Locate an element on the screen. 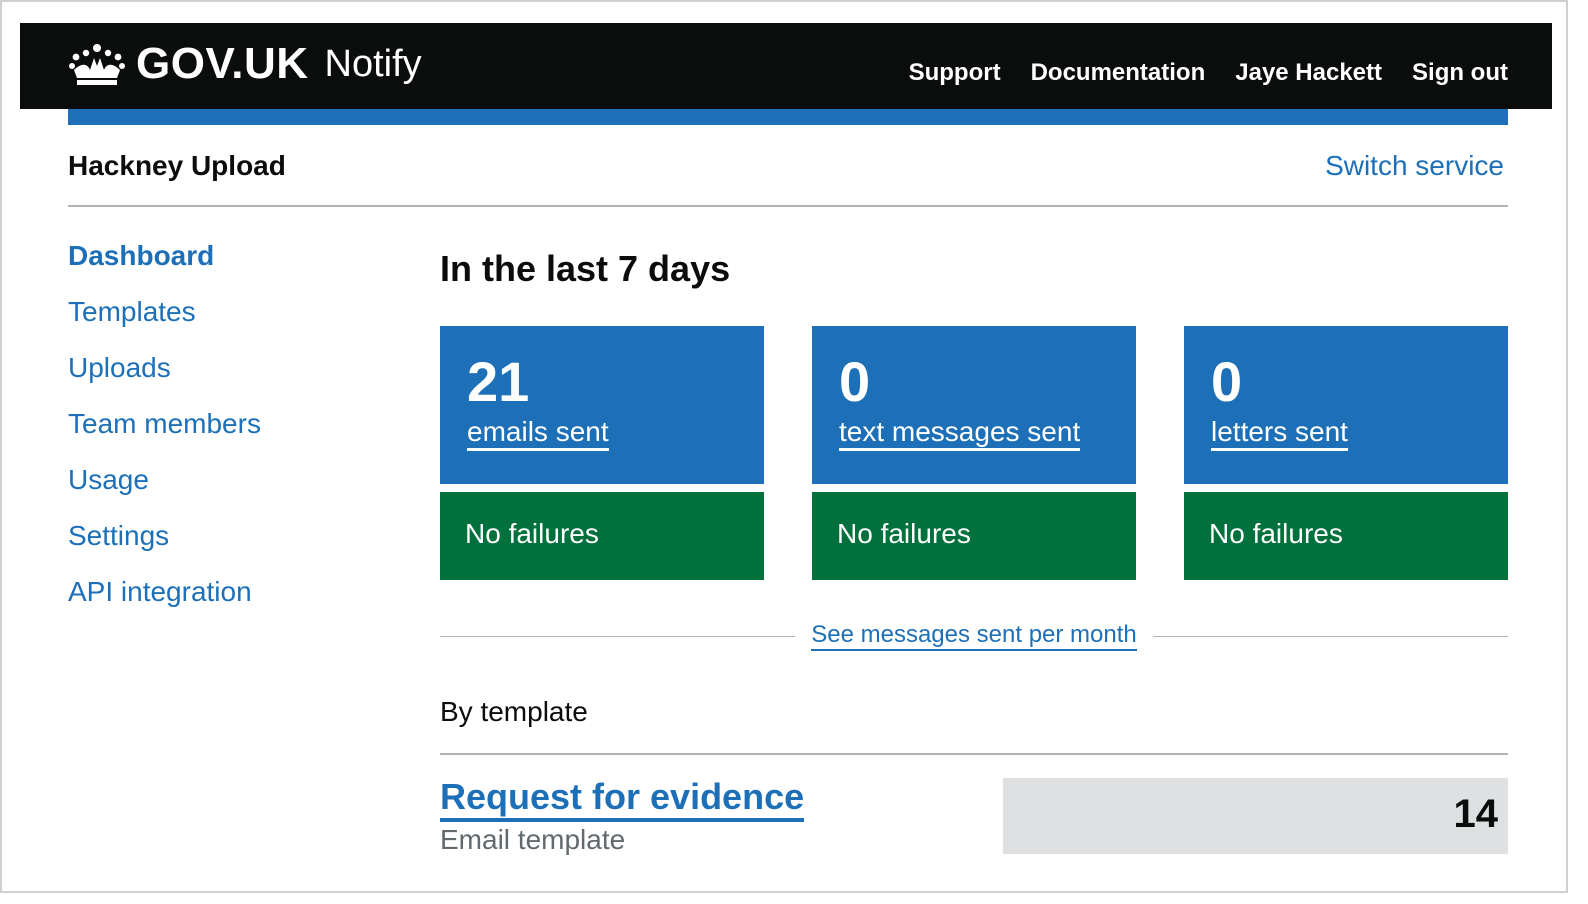  header-blue-rule is located at coordinates (788, 117).